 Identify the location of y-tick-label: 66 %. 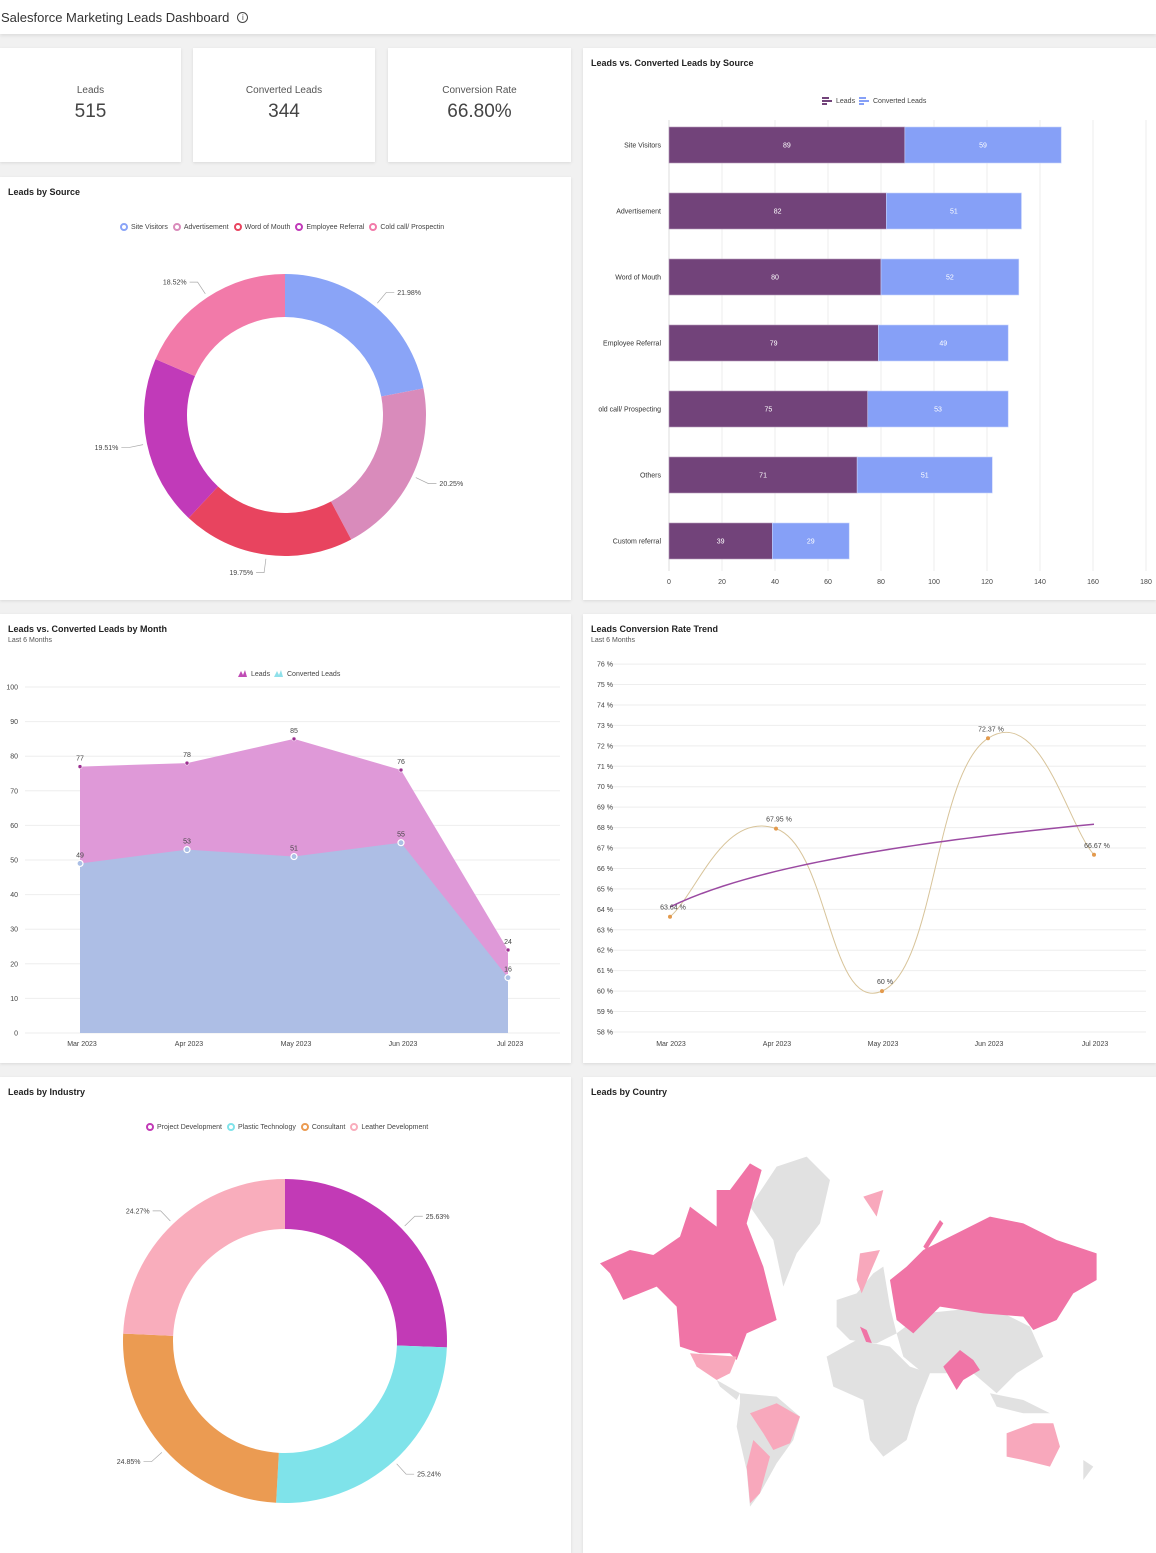
(605, 869).